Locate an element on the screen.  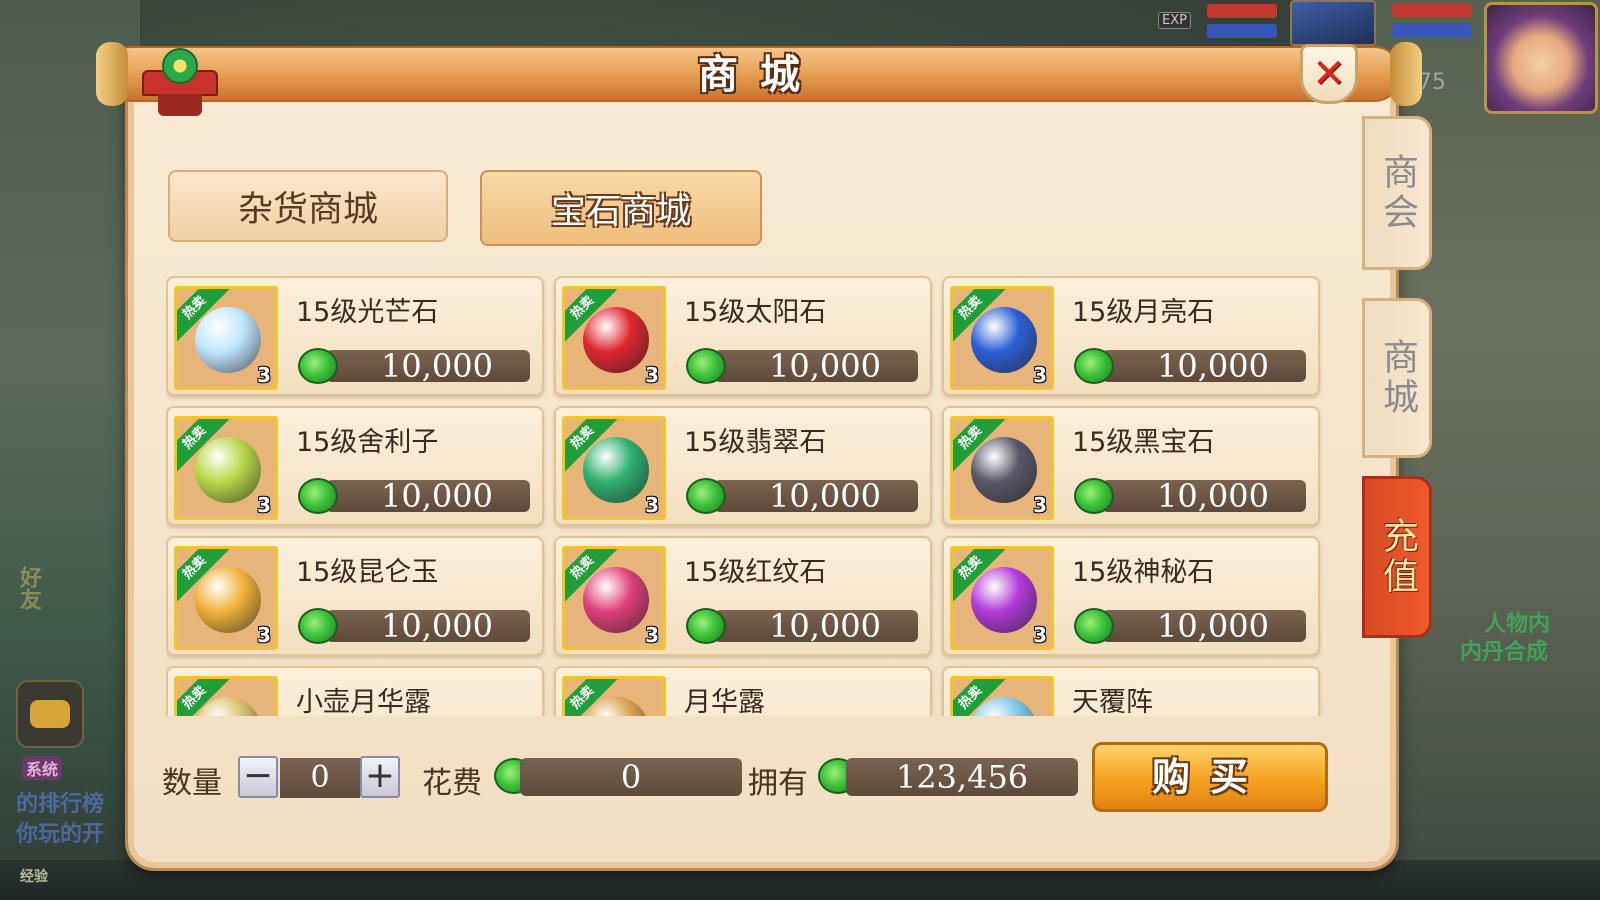
exp-bottom-label: 经验 is located at coordinates (34, 877).